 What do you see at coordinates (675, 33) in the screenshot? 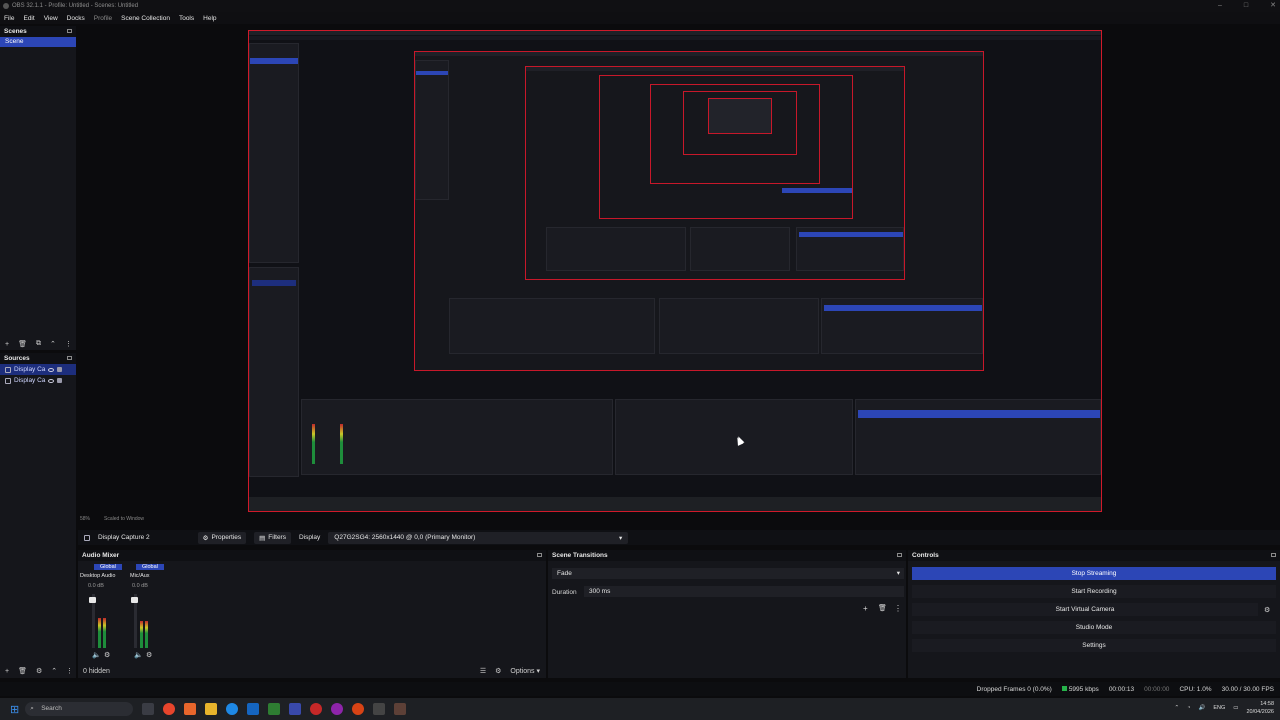
I see `nested-title-bar` at bounding box center [675, 33].